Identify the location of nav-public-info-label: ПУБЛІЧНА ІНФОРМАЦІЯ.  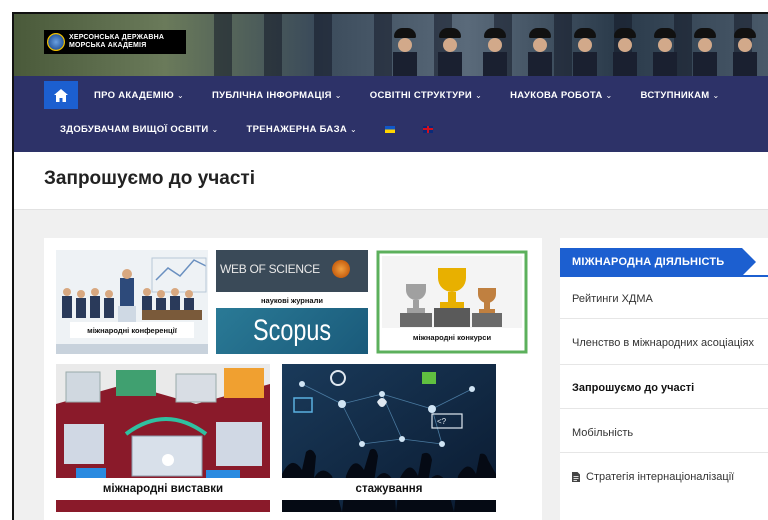
(272, 95).